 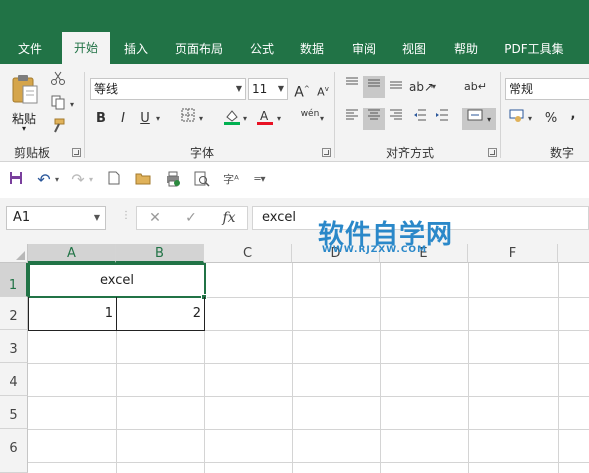 I want to click on redo-icon: ↷, so click(x=78, y=179).